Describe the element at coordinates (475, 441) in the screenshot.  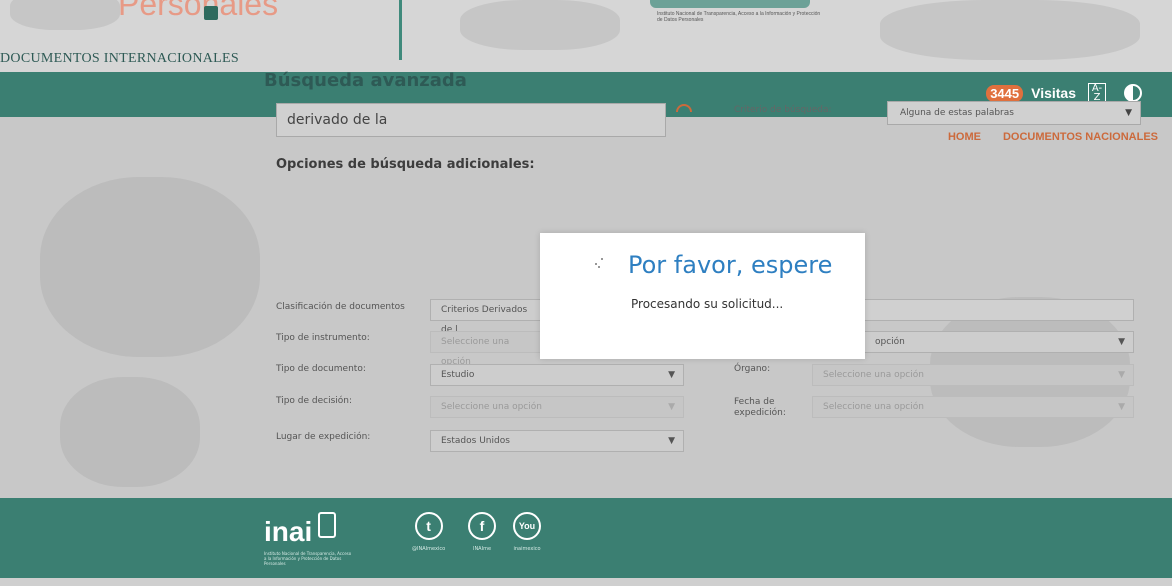
I see `lugar-expedicion-value: Estados Unidos` at that location.